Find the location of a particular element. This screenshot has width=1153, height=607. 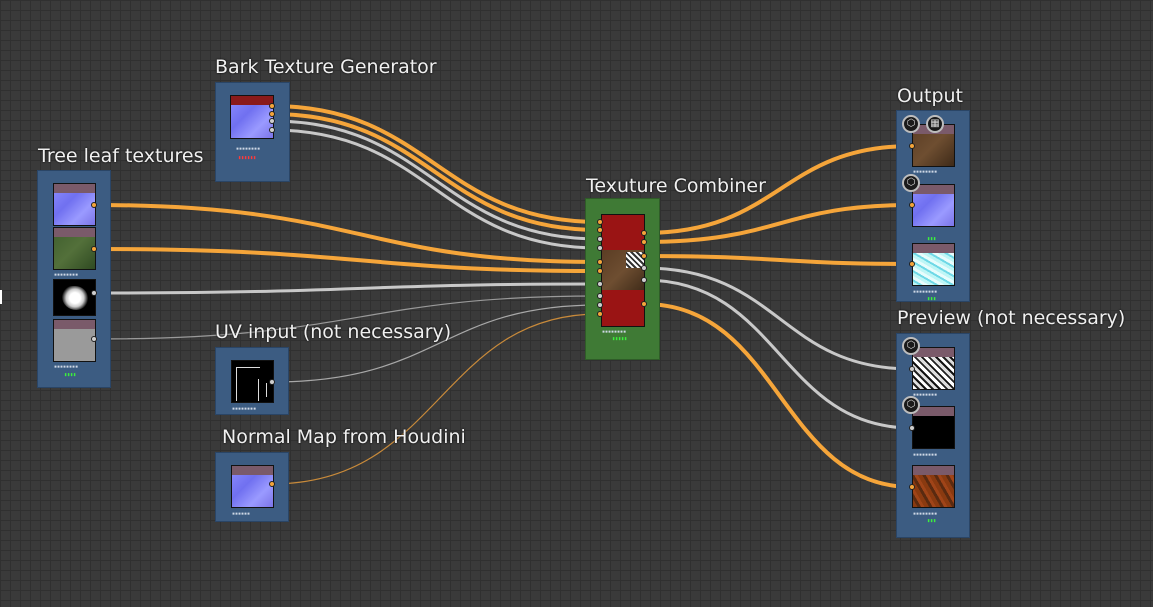

frame-uv: ▪▪▪▪▪▪▪▪ is located at coordinates (252, 381).